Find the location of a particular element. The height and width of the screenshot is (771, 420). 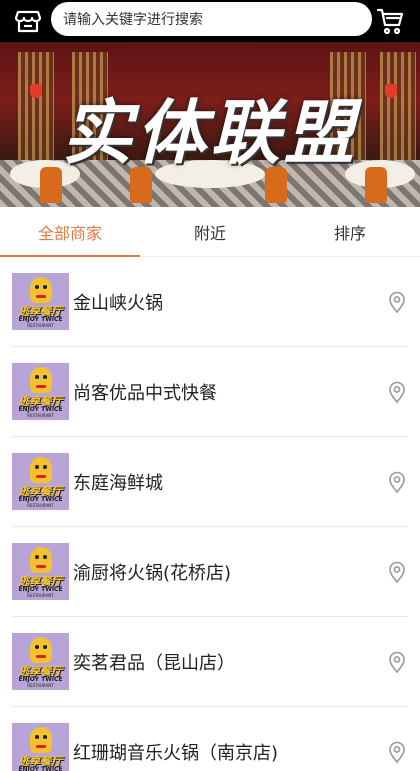

search-input: 请输入关键字进行搜索 is located at coordinates (211, 19).